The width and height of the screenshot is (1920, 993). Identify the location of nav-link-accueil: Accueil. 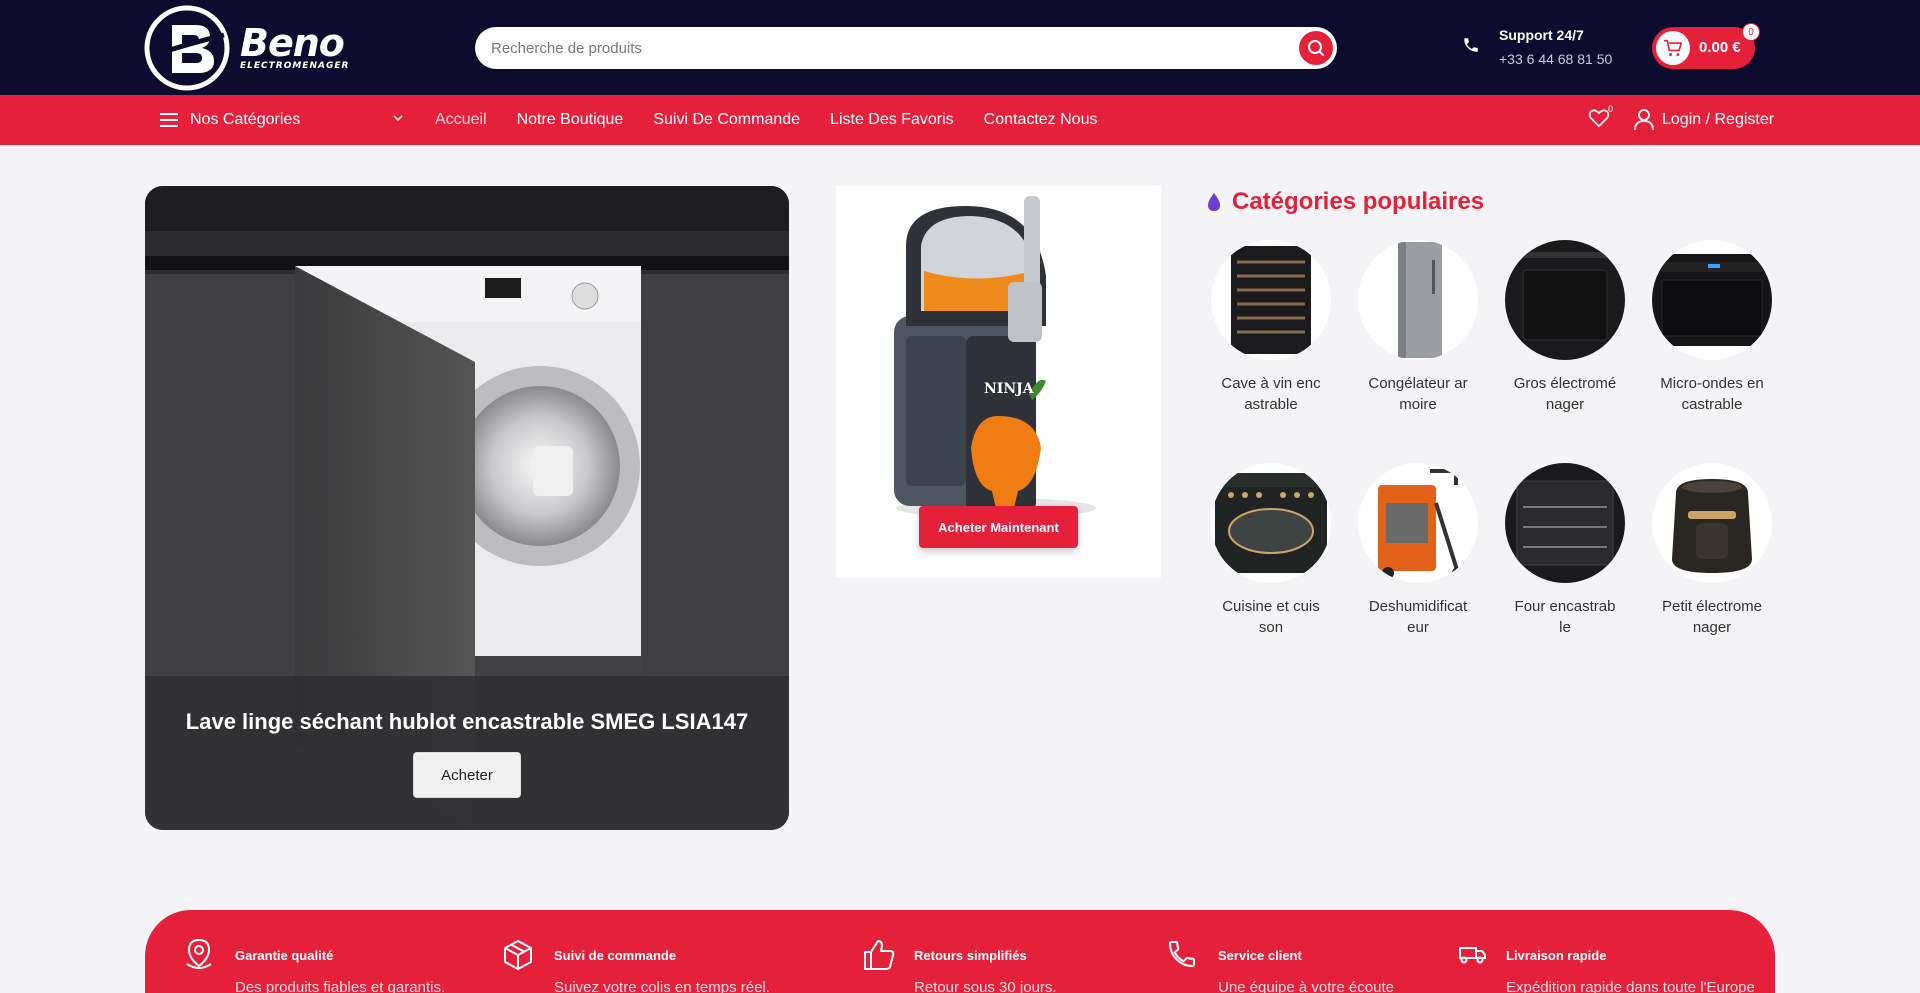
(461, 120).